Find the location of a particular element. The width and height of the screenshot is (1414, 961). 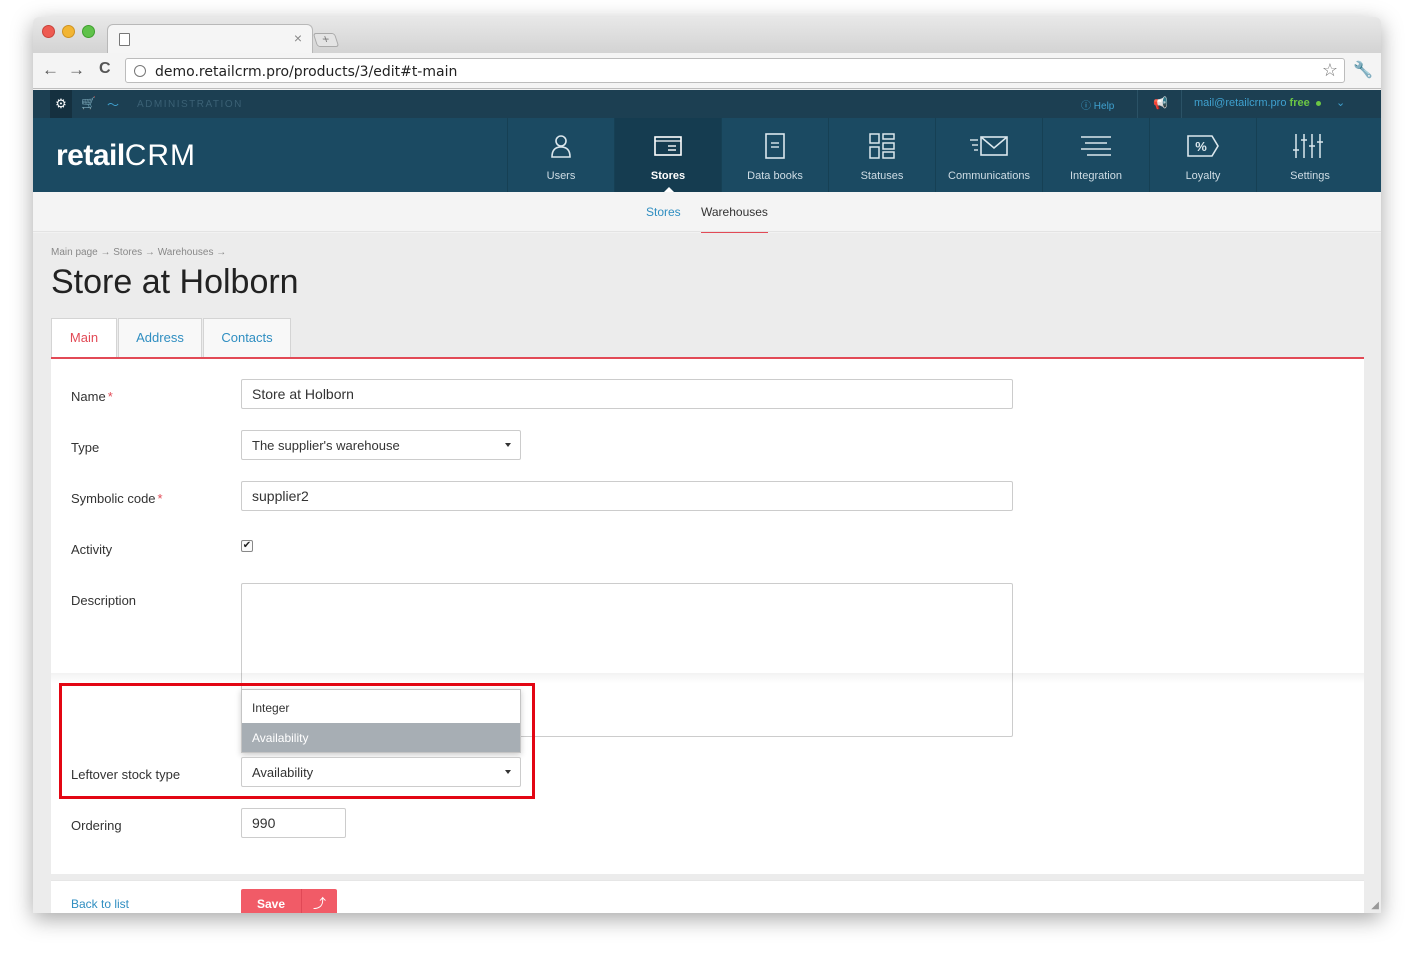

dropdown-arrow-icon is located at coordinates (508, 445).